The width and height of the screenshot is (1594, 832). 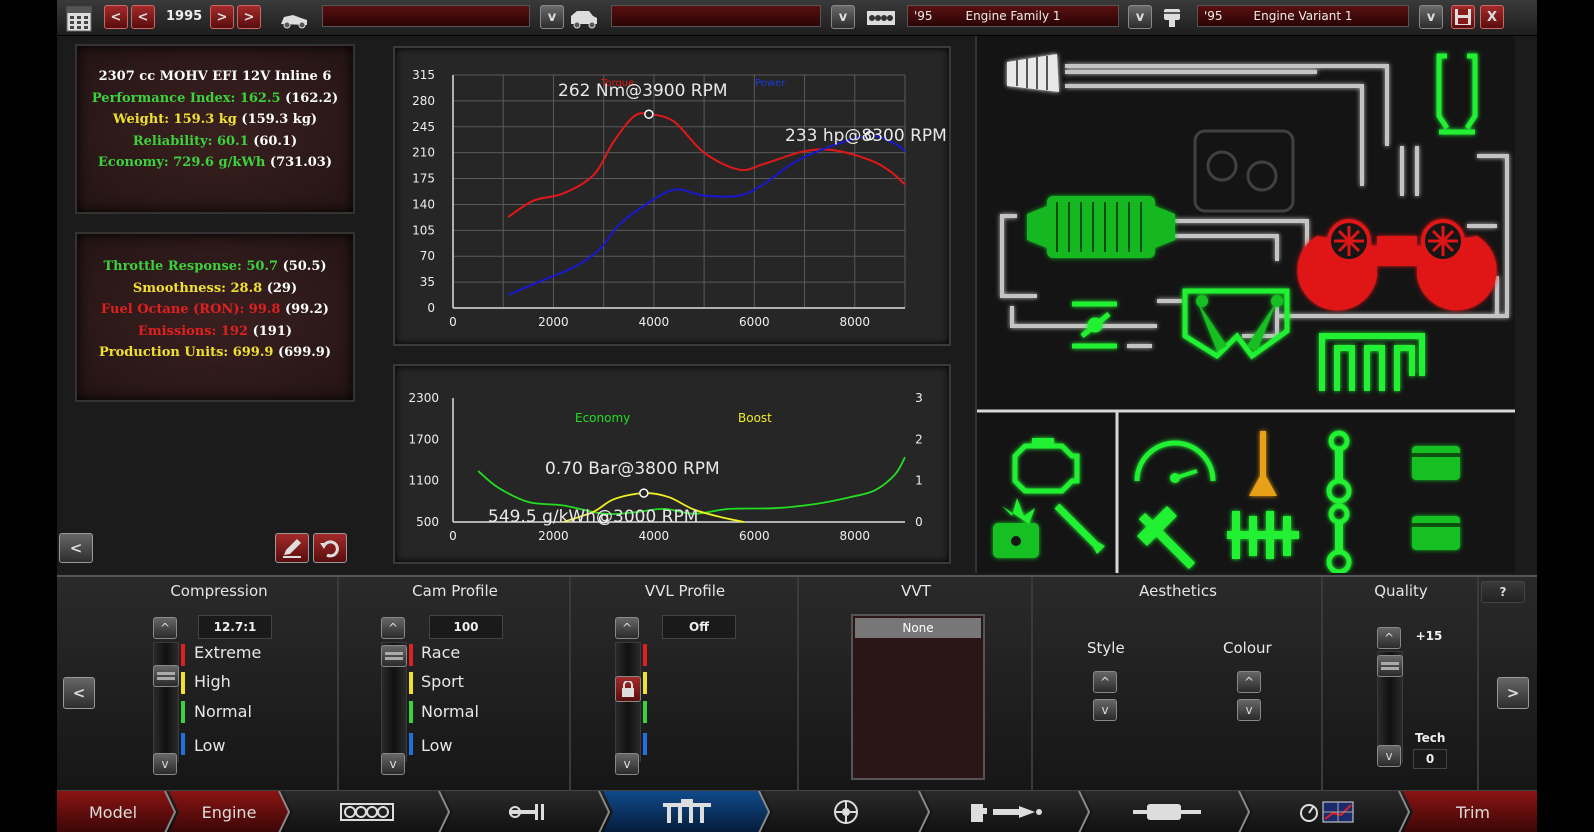 I want to click on vvt-title: VVT, so click(x=916, y=591).